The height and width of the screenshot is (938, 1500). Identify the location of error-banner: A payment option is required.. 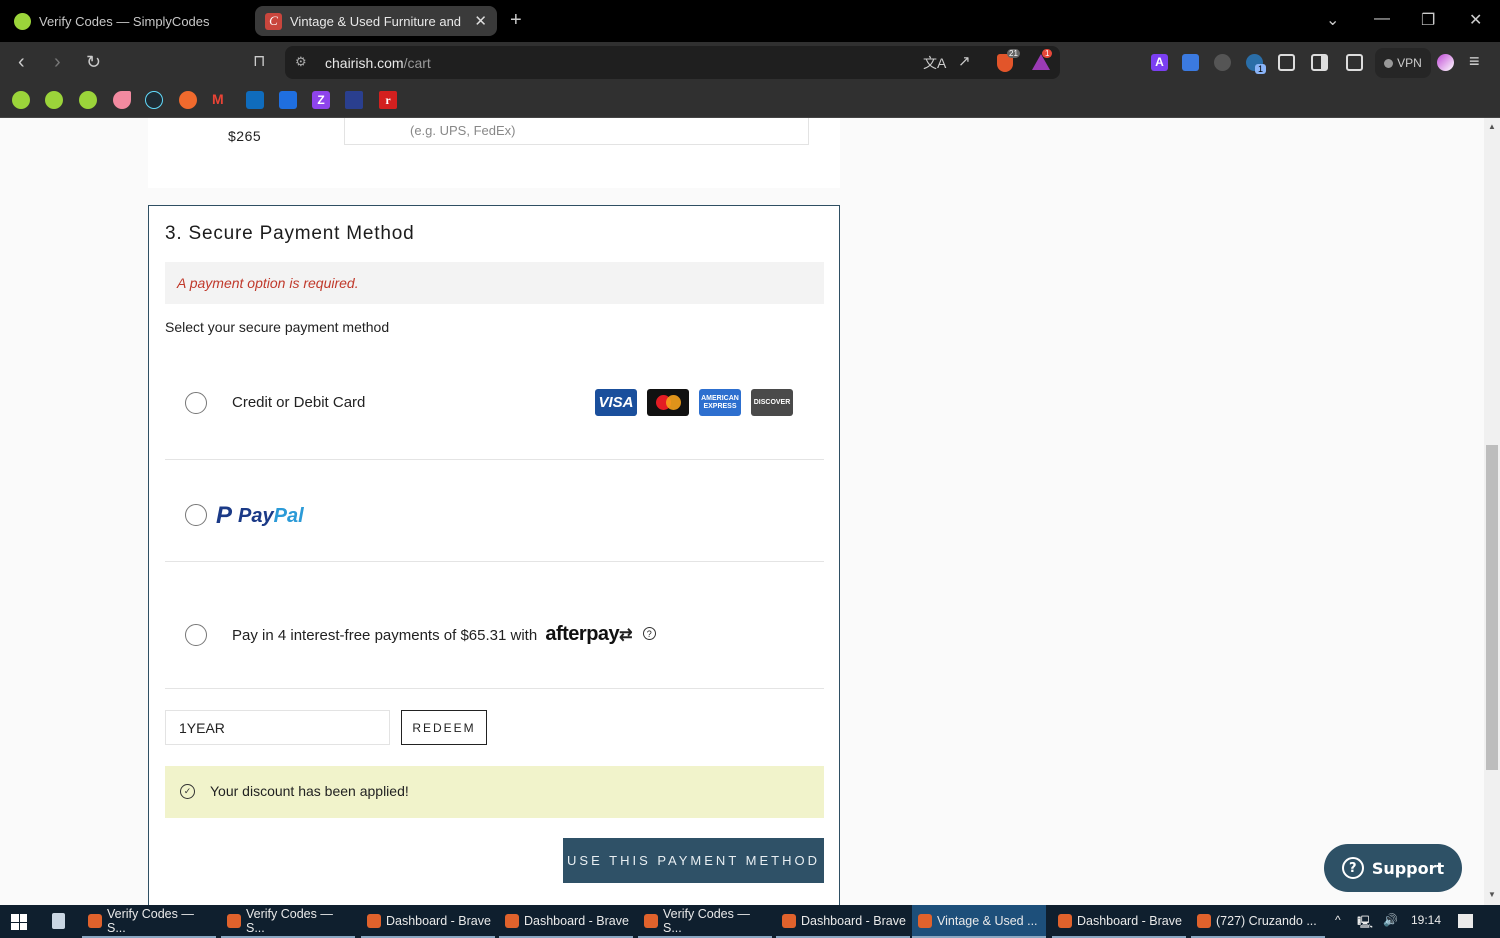
(494, 283).